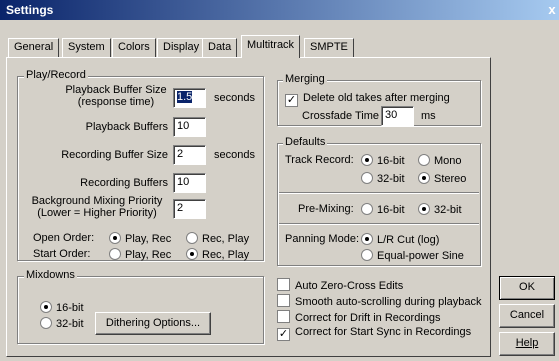 This screenshot has width=559, height=361. Describe the element at coordinates (305, 142) in the screenshot. I see `defaults-title: Defaults` at that location.